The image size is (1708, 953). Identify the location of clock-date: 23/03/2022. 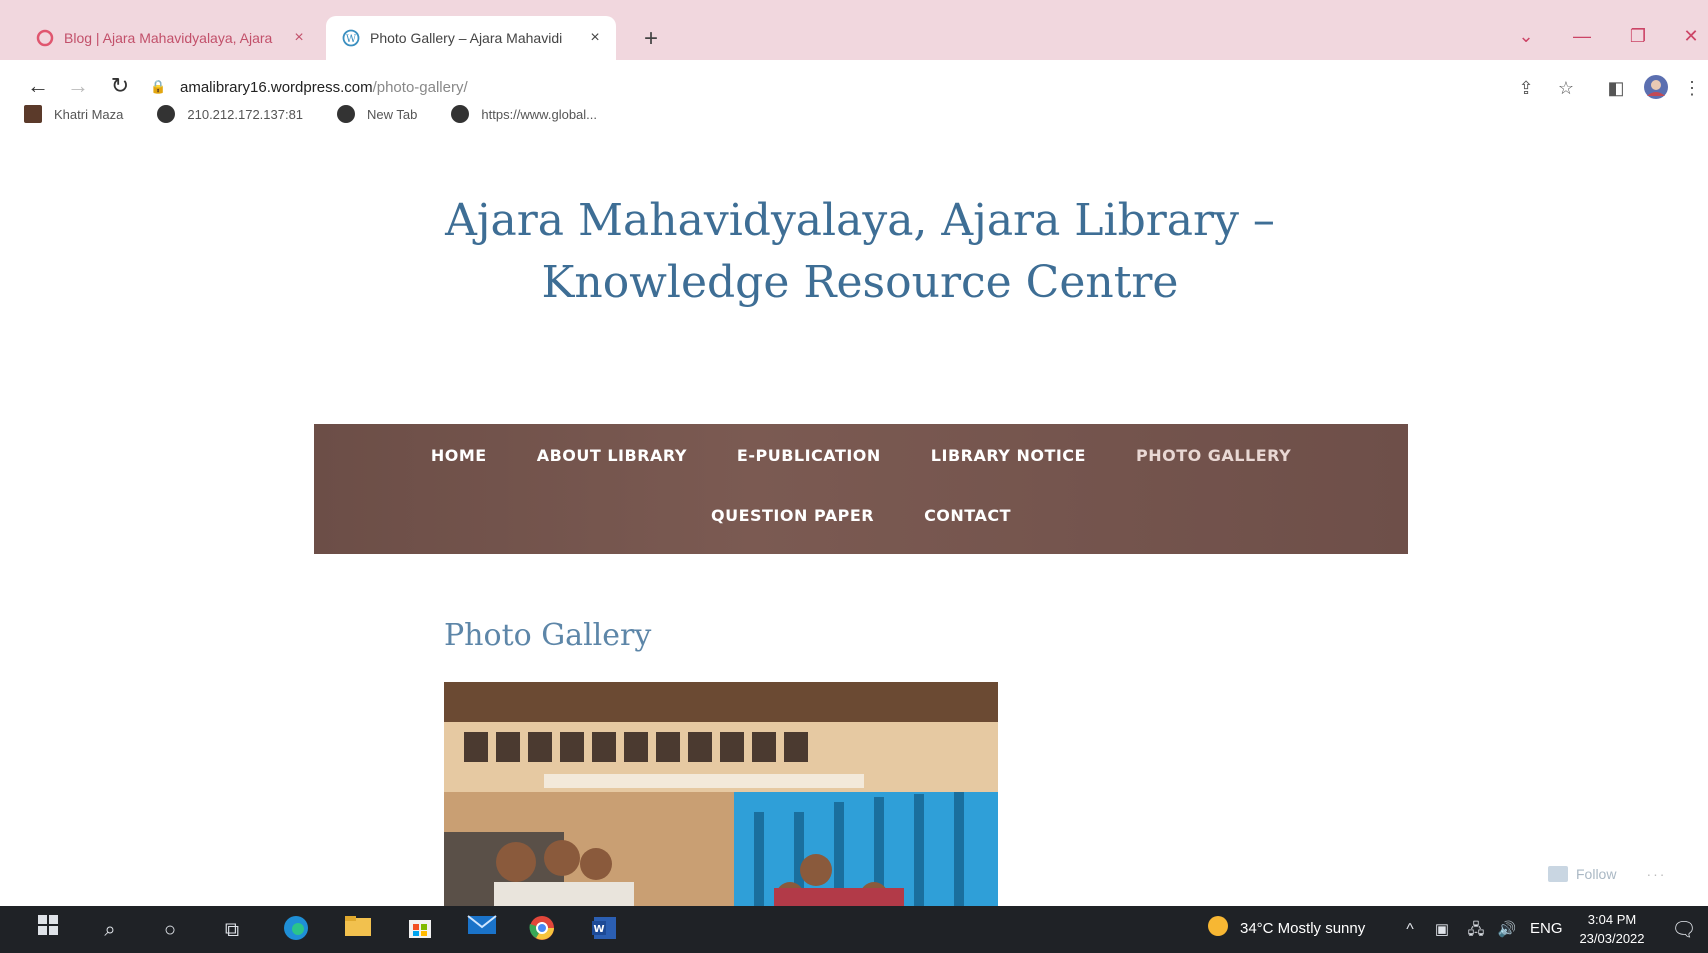
(1612, 938).